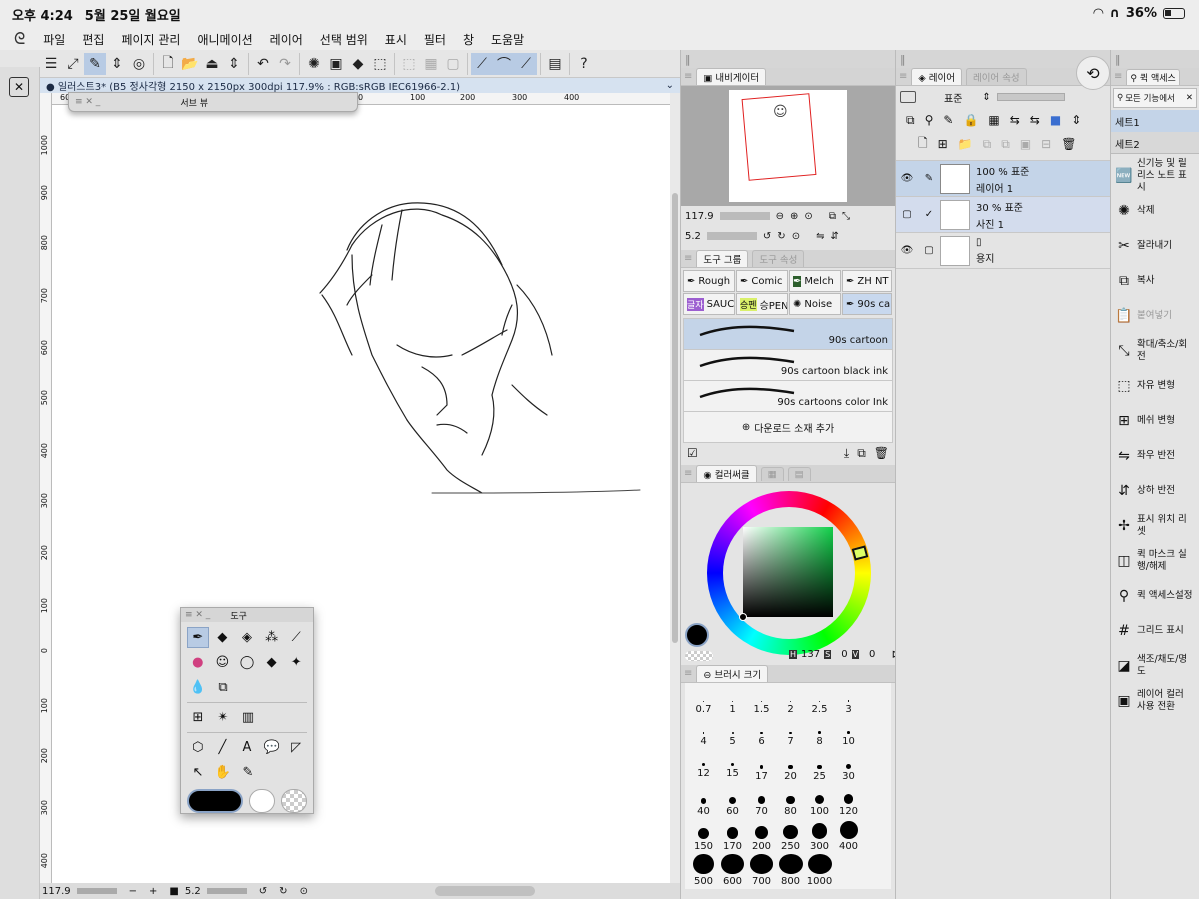 Image resolution: width=1199 pixels, height=899 pixels. What do you see at coordinates (709, 281) in the screenshot?
I see `group-rough: ✒ Rough` at bounding box center [709, 281].